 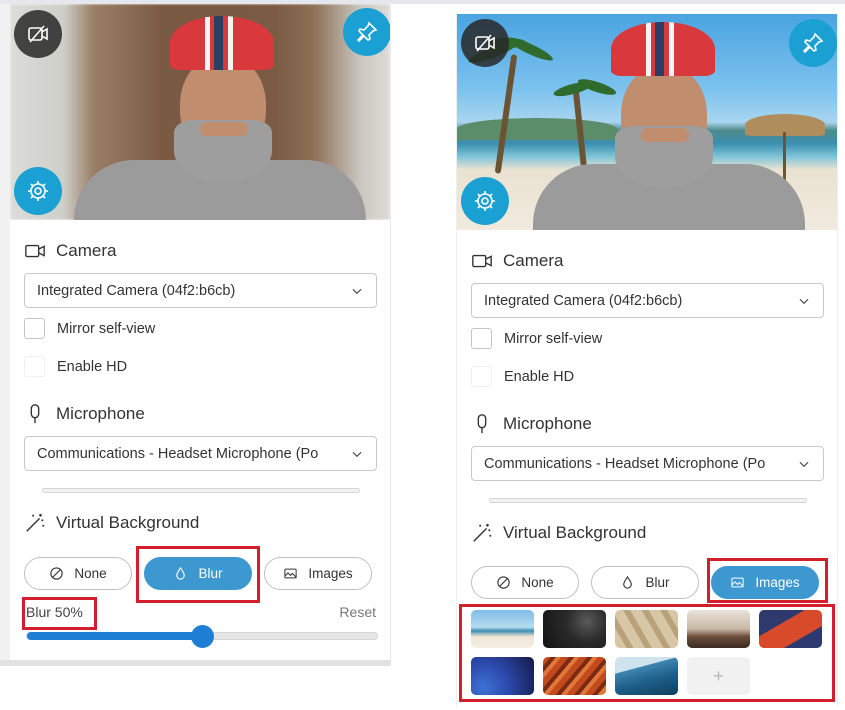 I want to click on blur-slider-thumb, so click(x=202, y=636).